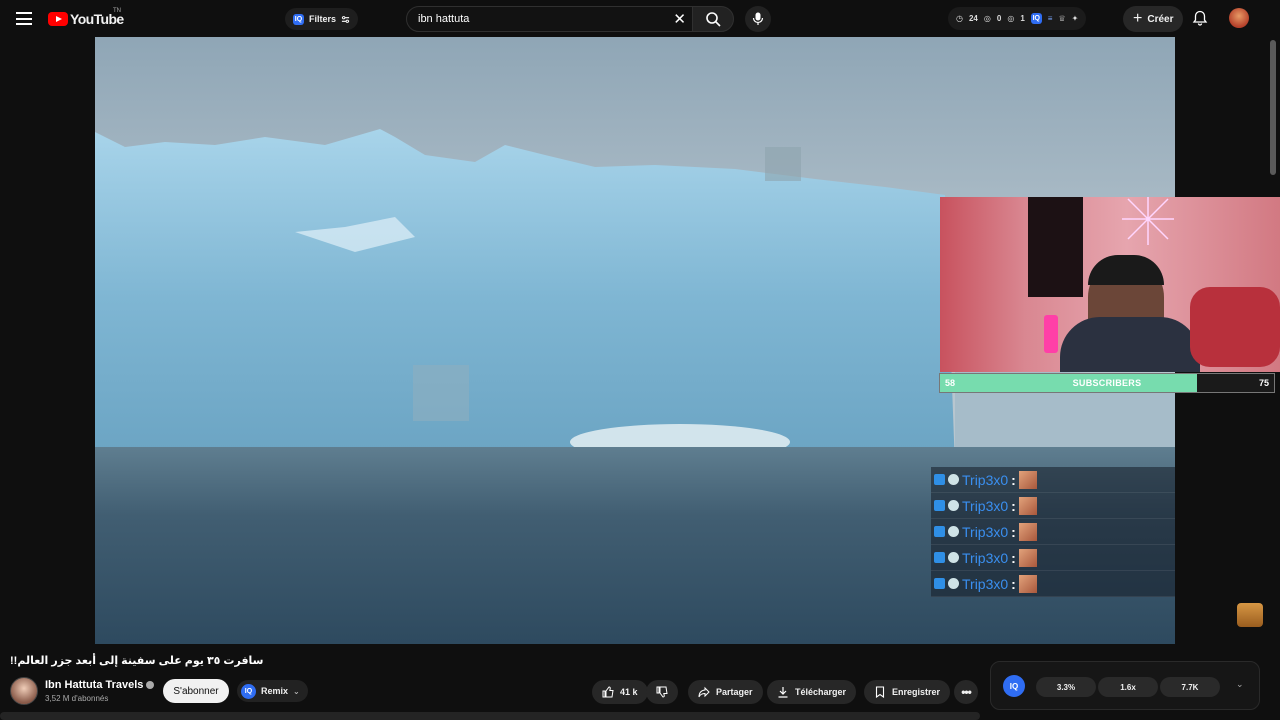 The image size is (1280, 720). I want to click on more-actions-button: •••, so click(966, 692).